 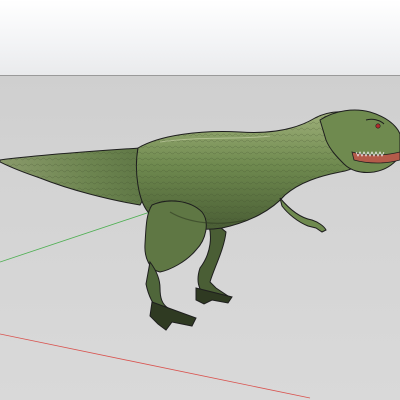 What do you see at coordinates (84, 234) in the screenshot?
I see `green-axis-line` at bounding box center [84, 234].